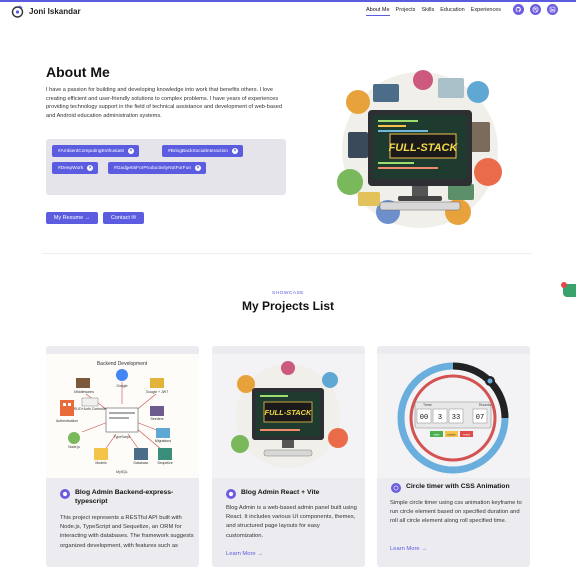 This screenshot has width=576, height=567. What do you see at coordinates (480, 418) in the screenshot?
I see `timer-rounds: 07` at bounding box center [480, 418].